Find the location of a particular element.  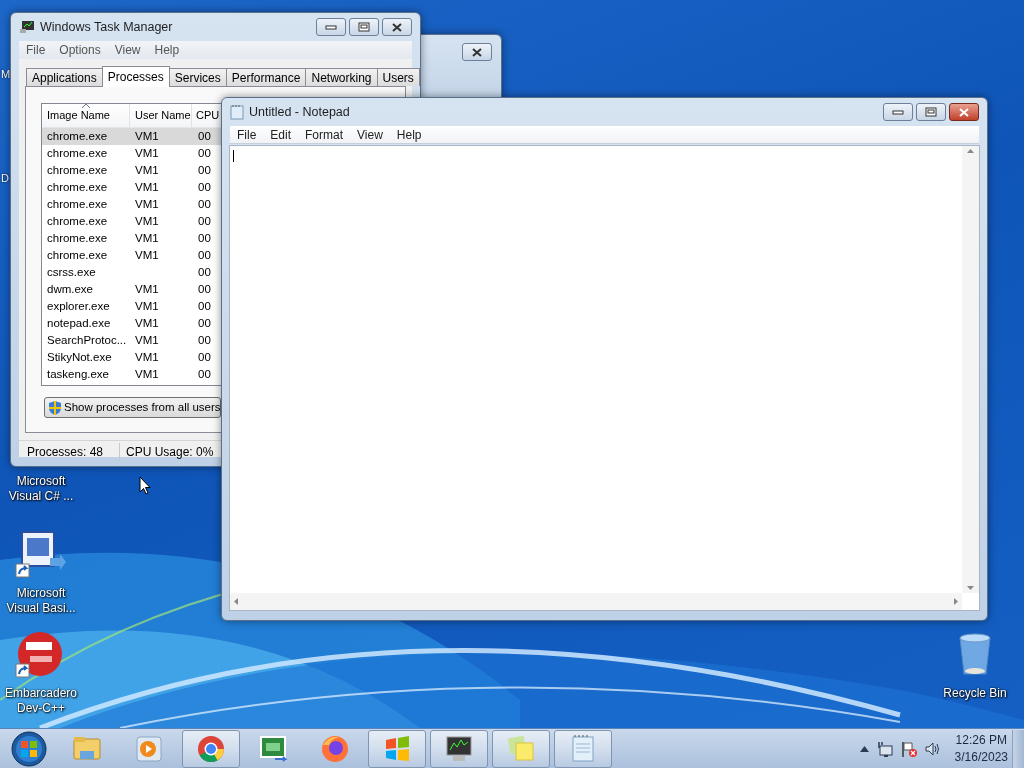

taskbar-button is located at coordinates (459, 748).